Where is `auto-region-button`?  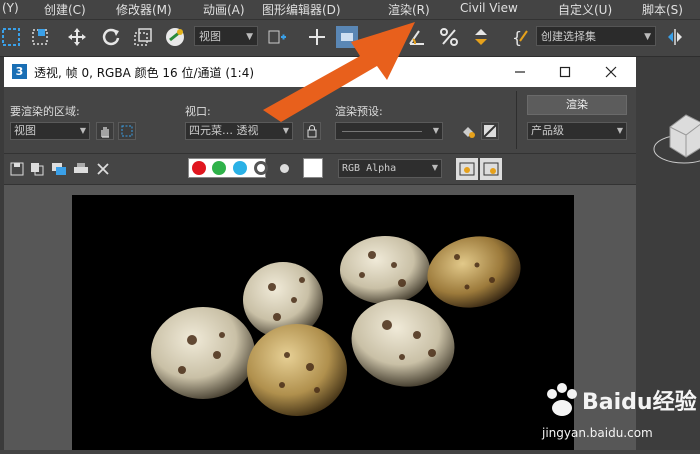 auto-region-button is located at coordinates (127, 131).